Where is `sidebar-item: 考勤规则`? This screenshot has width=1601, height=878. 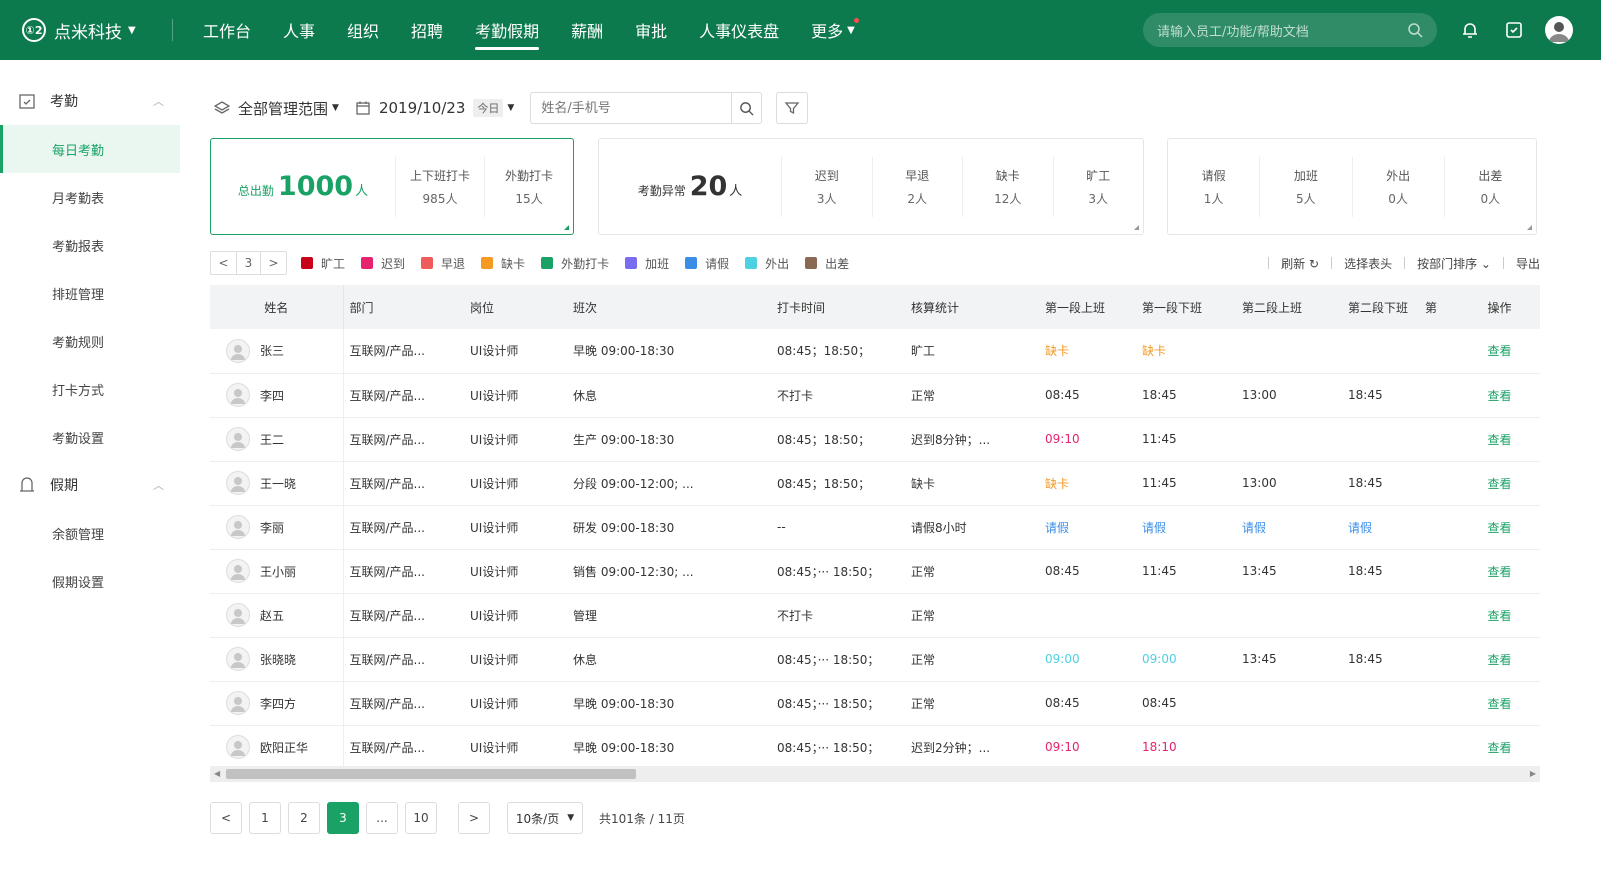
sidebar-item: 考勤规则 is located at coordinates (90, 341).